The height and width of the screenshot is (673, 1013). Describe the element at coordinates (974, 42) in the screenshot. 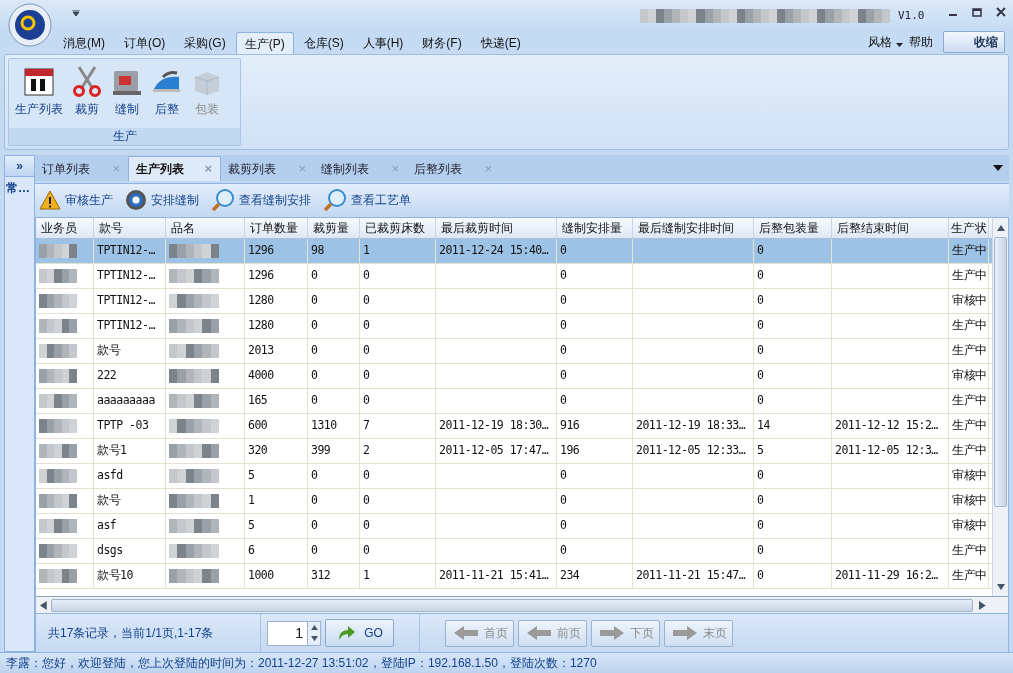

I see `collapse-button: 收缩` at that location.